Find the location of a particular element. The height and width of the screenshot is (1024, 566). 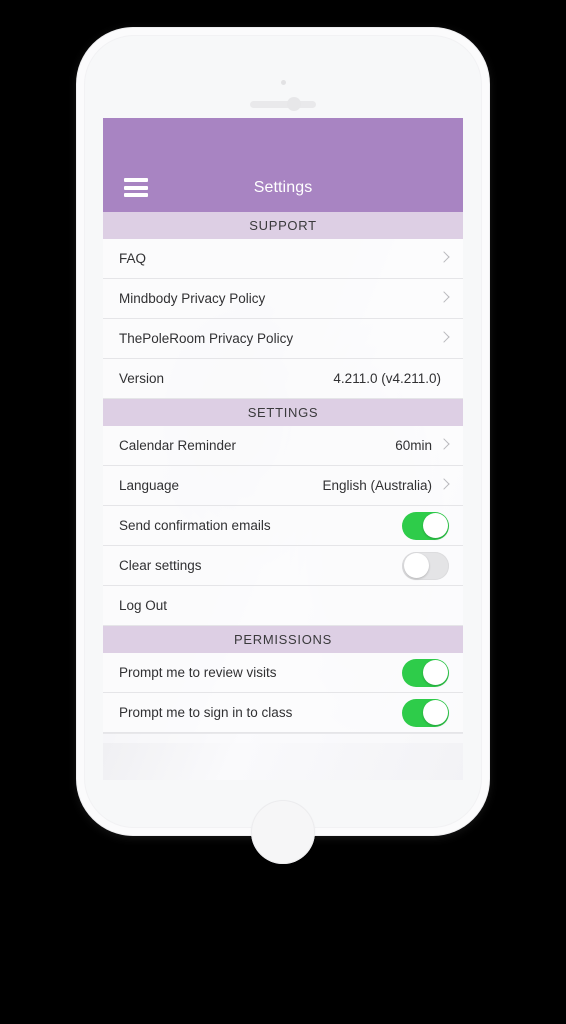

list-item-label: Version is located at coordinates (142, 378).